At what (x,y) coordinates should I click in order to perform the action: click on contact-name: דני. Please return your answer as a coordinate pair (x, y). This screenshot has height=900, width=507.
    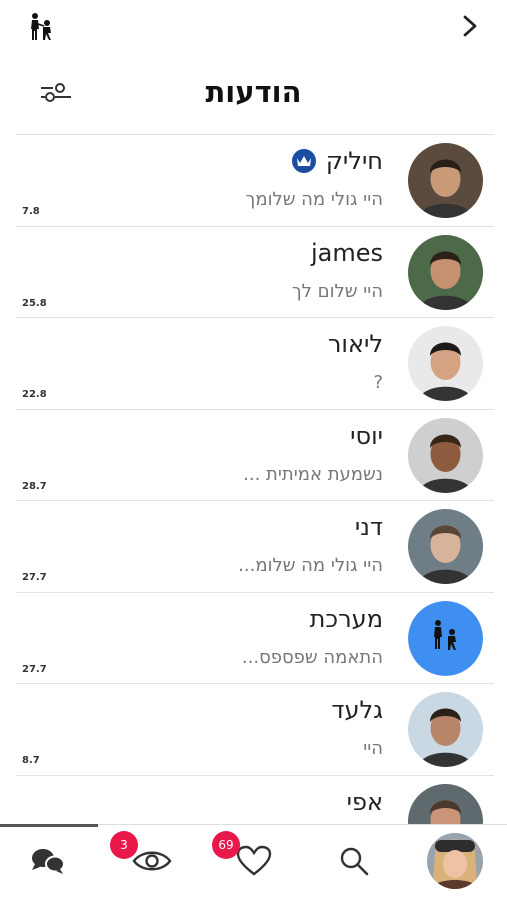
    Looking at the image, I should click on (369, 527).